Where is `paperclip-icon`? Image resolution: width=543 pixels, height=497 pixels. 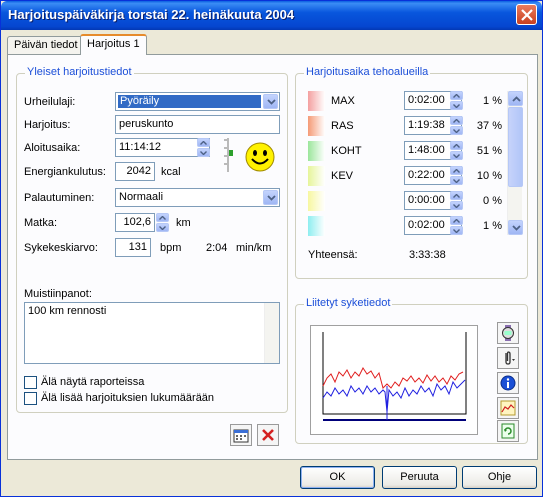
paperclip-icon is located at coordinates (510, 358).